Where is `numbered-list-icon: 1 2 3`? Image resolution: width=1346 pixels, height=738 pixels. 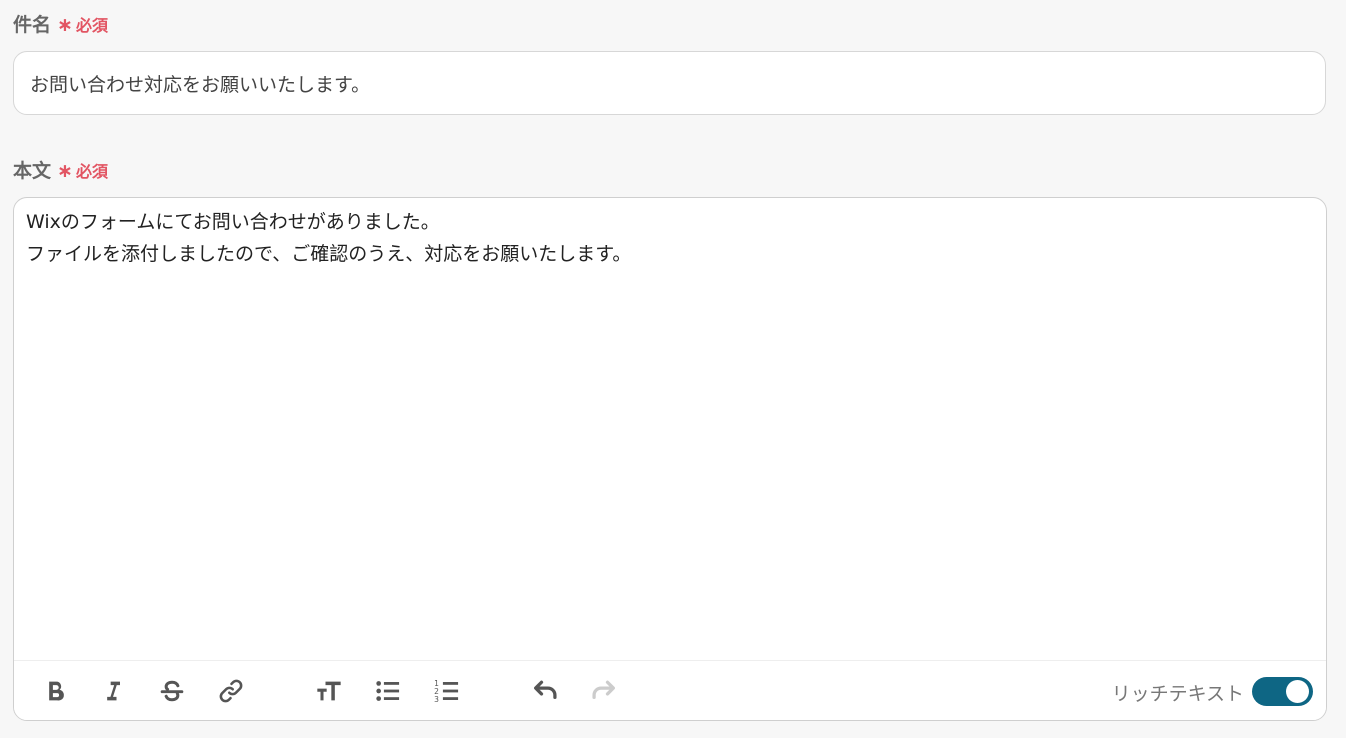
numbered-list-icon: 1 2 3 is located at coordinates (446, 691).